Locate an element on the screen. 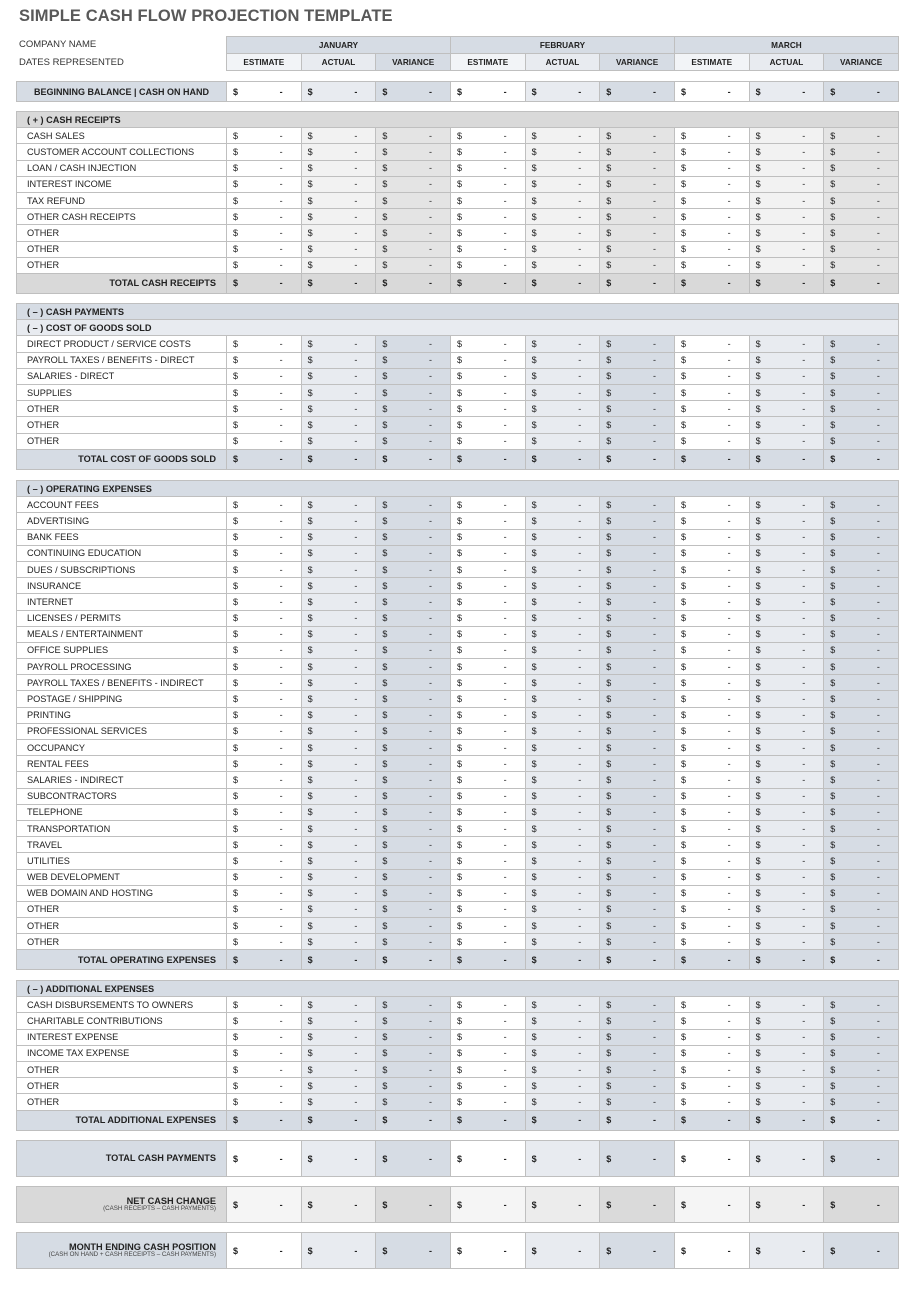 The image size is (915, 1292). row-label: CUSTOMER ACCOUNT COLLECTIONS is located at coordinates (121, 152).